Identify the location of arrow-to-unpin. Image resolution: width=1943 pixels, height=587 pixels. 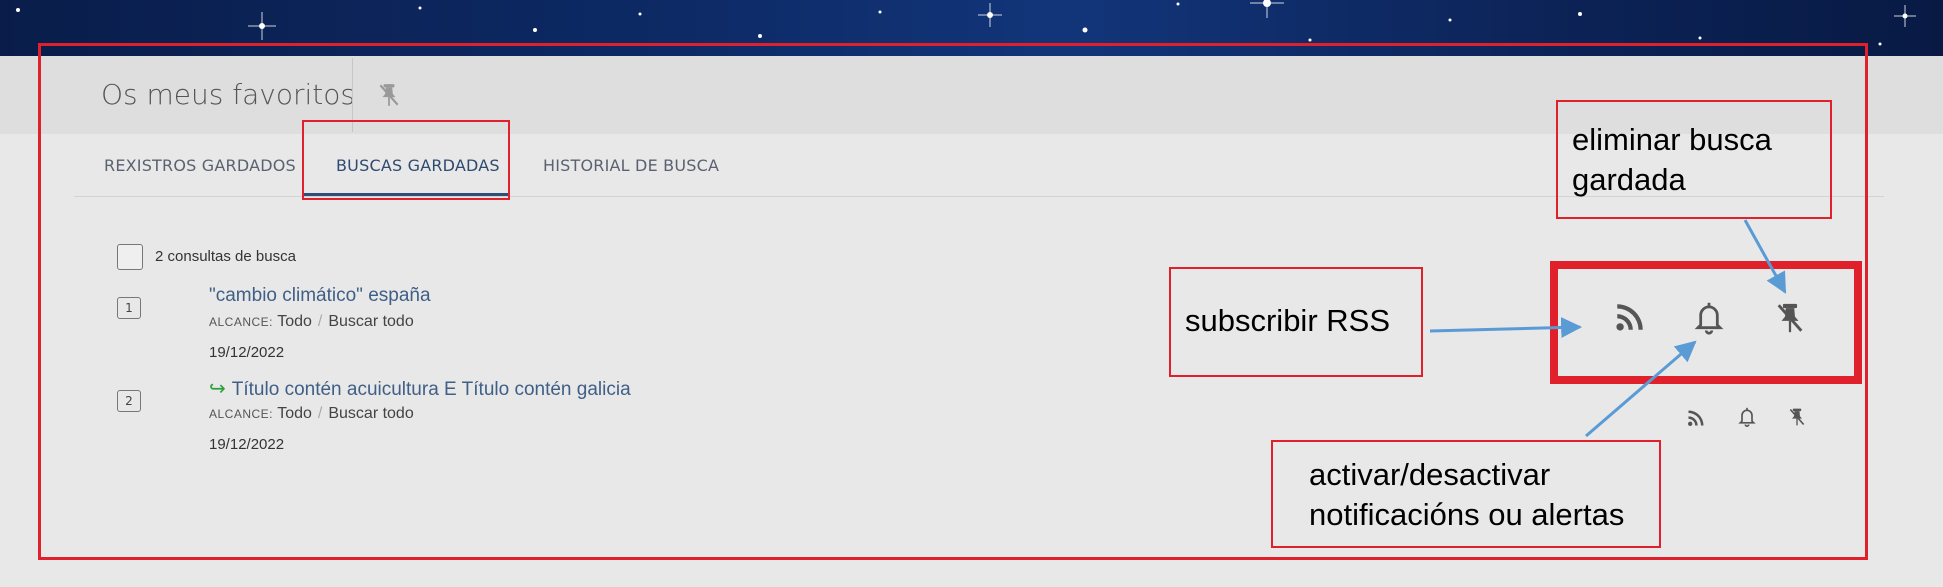
(1765, 256).